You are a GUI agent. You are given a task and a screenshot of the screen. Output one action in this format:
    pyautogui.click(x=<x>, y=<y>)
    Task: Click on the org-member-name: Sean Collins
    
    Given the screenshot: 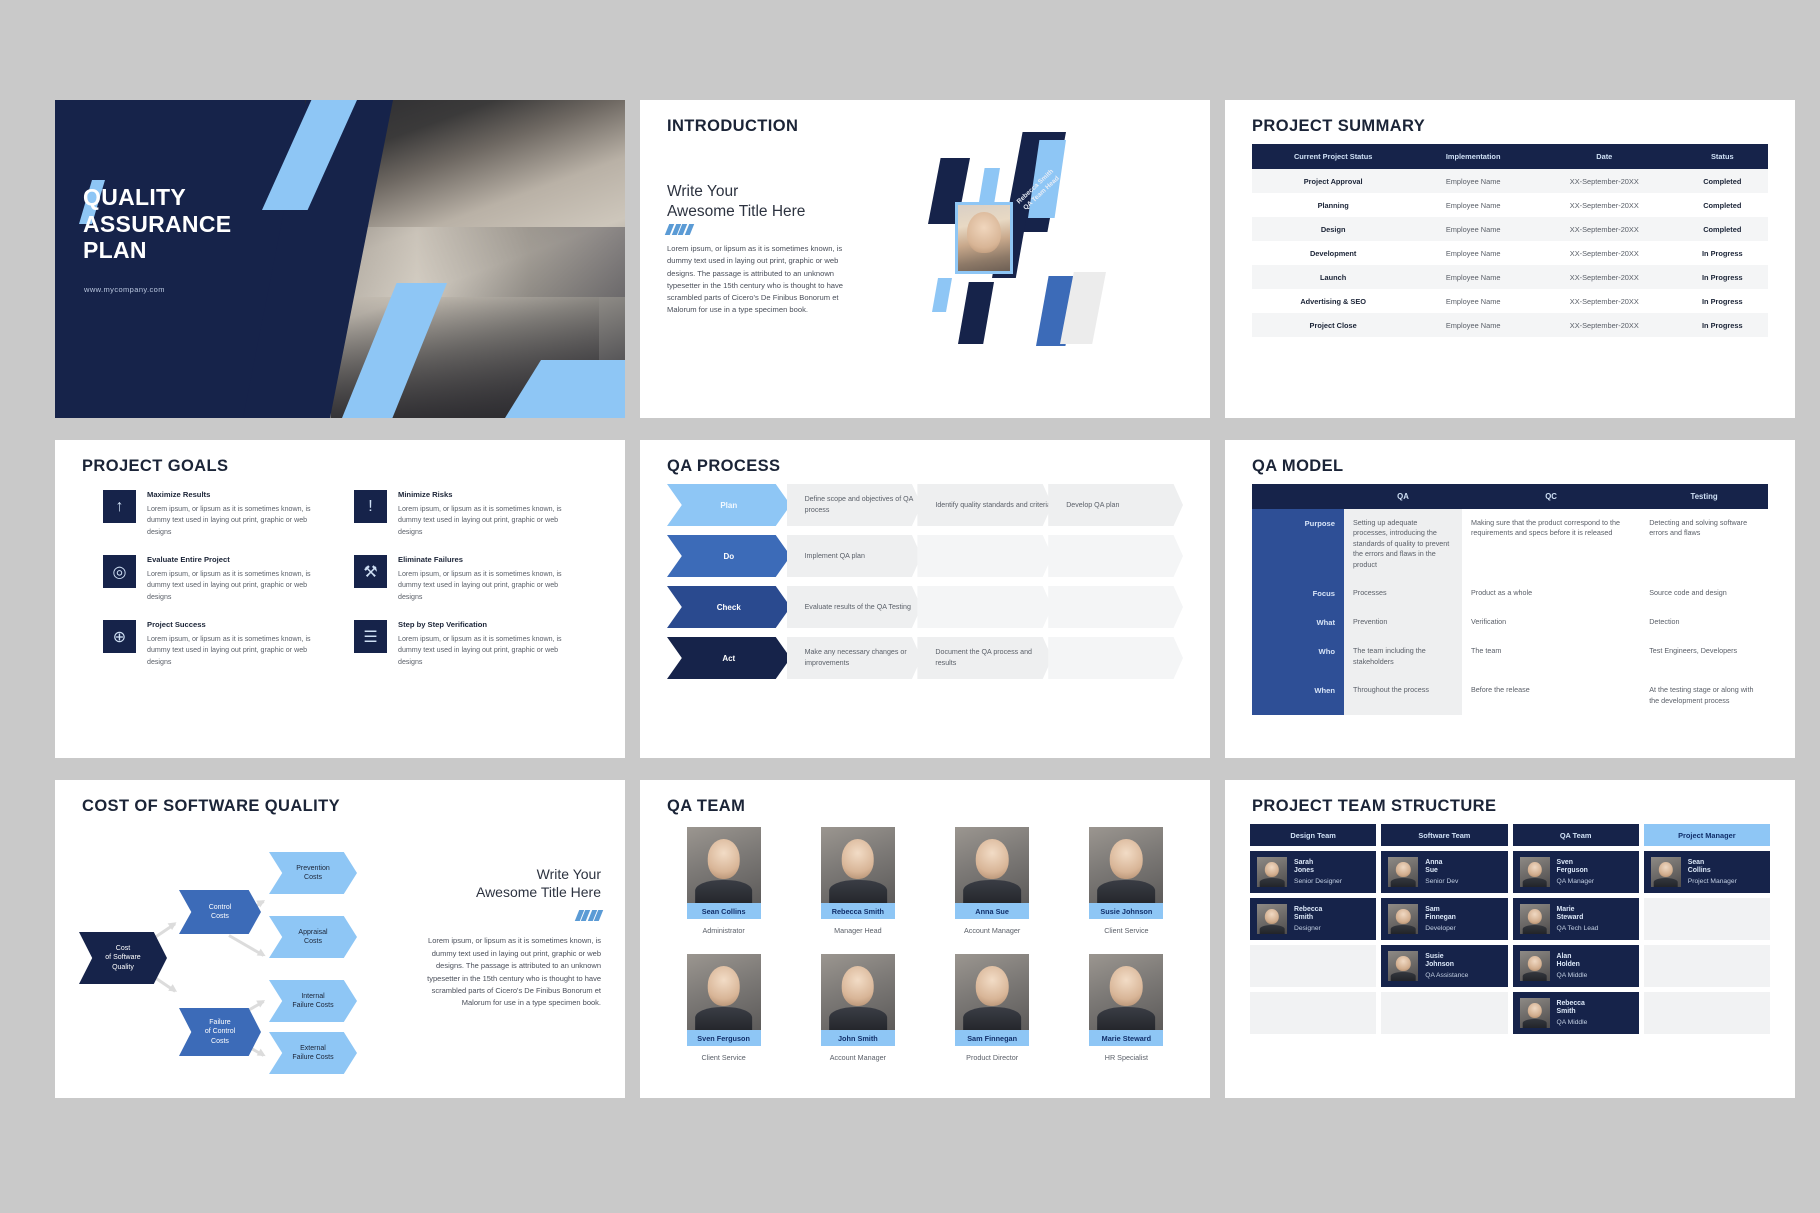 What is the action you would take?
    pyautogui.click(x=1699, y=866)
    